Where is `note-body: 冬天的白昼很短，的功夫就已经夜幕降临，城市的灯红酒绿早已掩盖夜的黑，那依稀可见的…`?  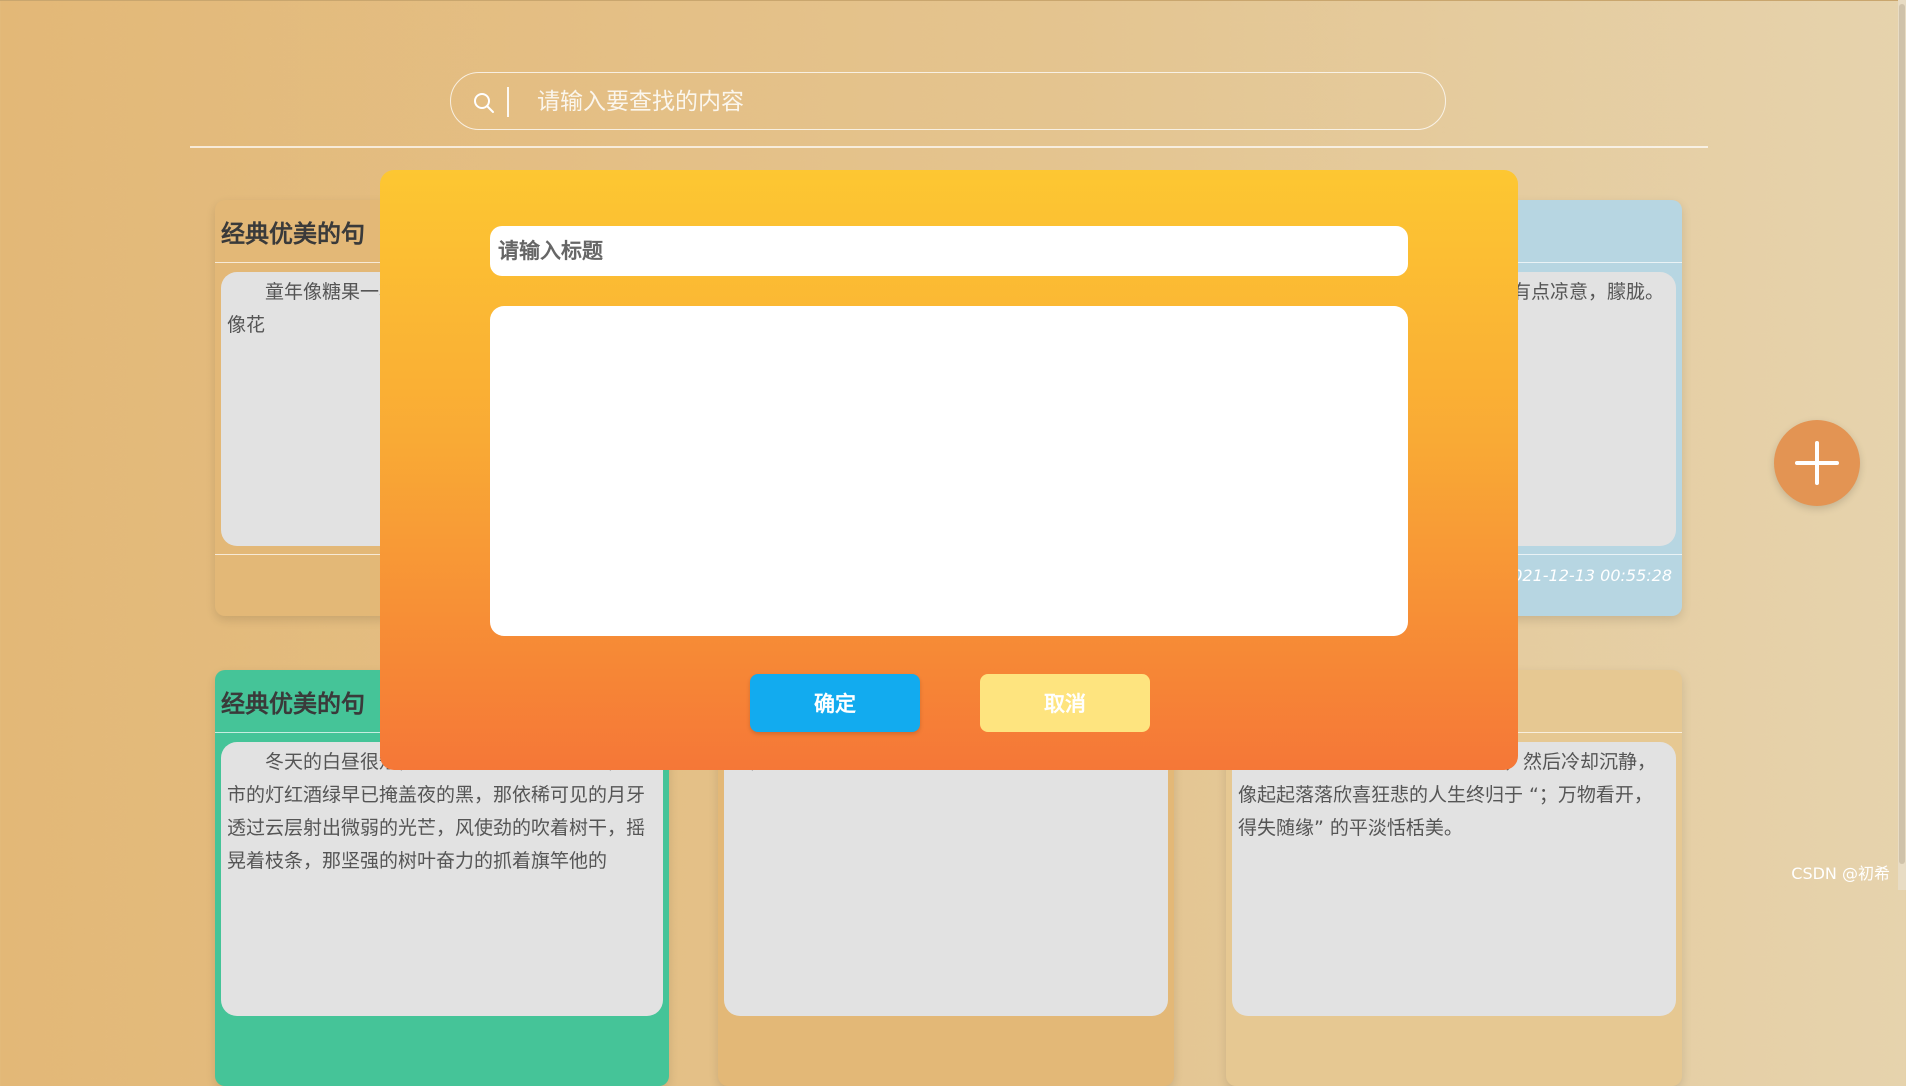
note-body: 冬天的白昼很短，的功夫就已经夜幕降临，城市的灯红酒绿早已掩盖夜的黑，那依稀可见的… is located at coordinates (442, 879).